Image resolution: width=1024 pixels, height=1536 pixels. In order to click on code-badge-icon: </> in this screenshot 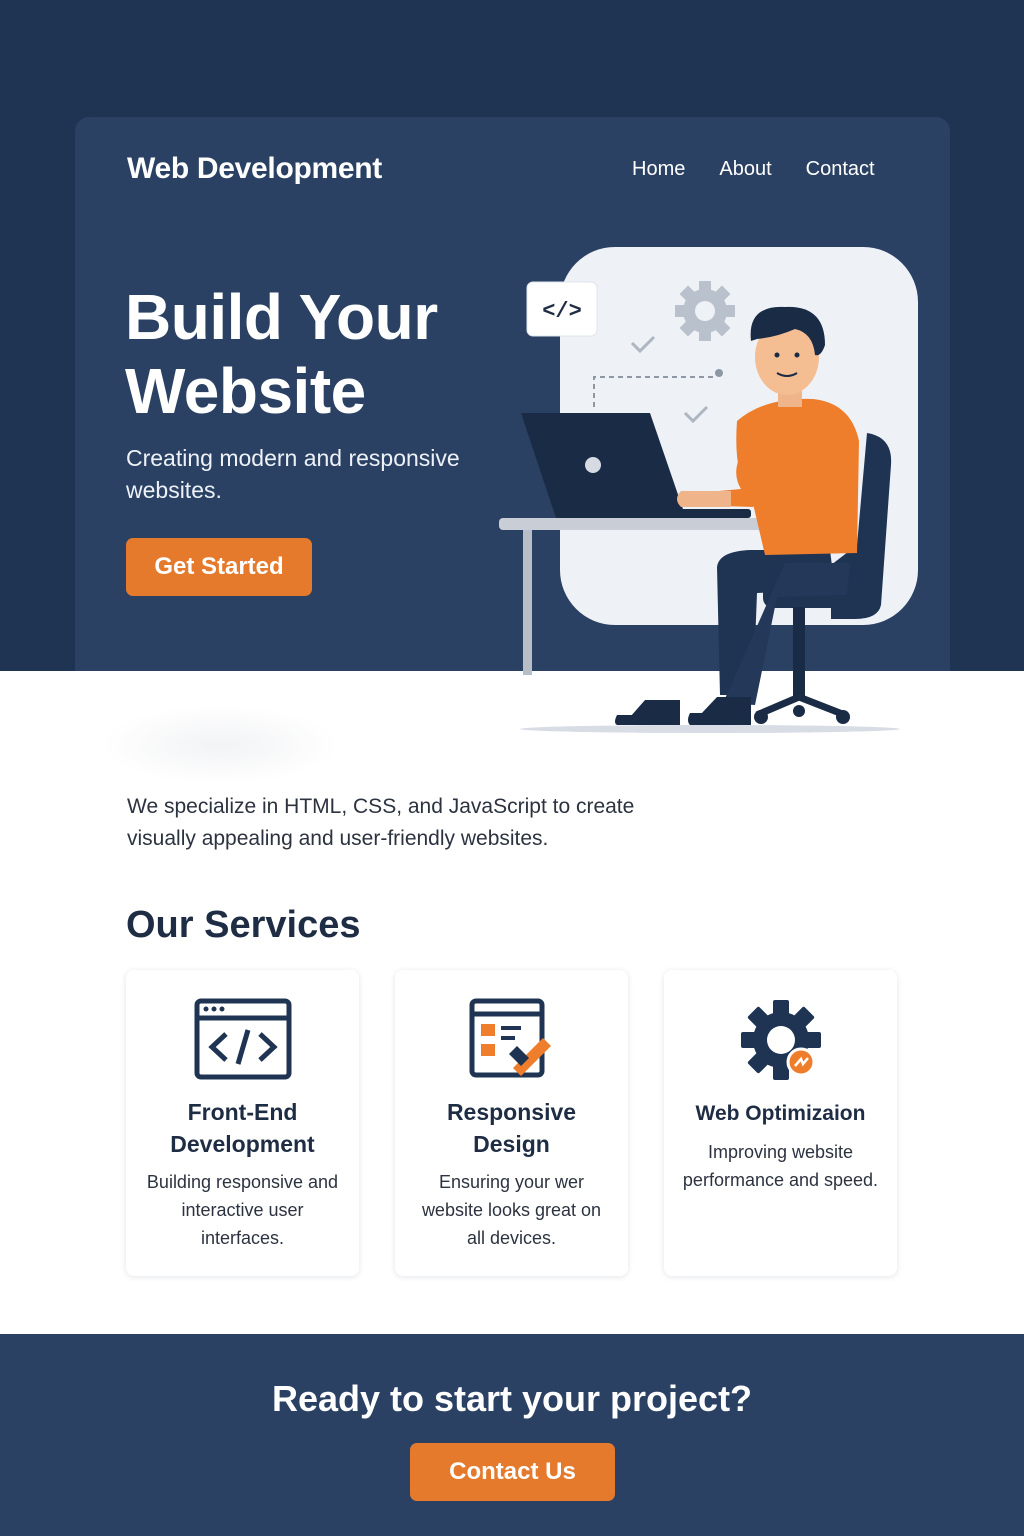, I will do `click(562, 309)`.